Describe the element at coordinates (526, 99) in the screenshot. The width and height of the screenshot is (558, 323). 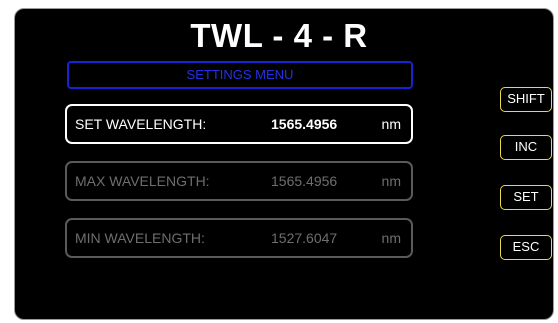
I see `shift-button: SHIFT` at that location.